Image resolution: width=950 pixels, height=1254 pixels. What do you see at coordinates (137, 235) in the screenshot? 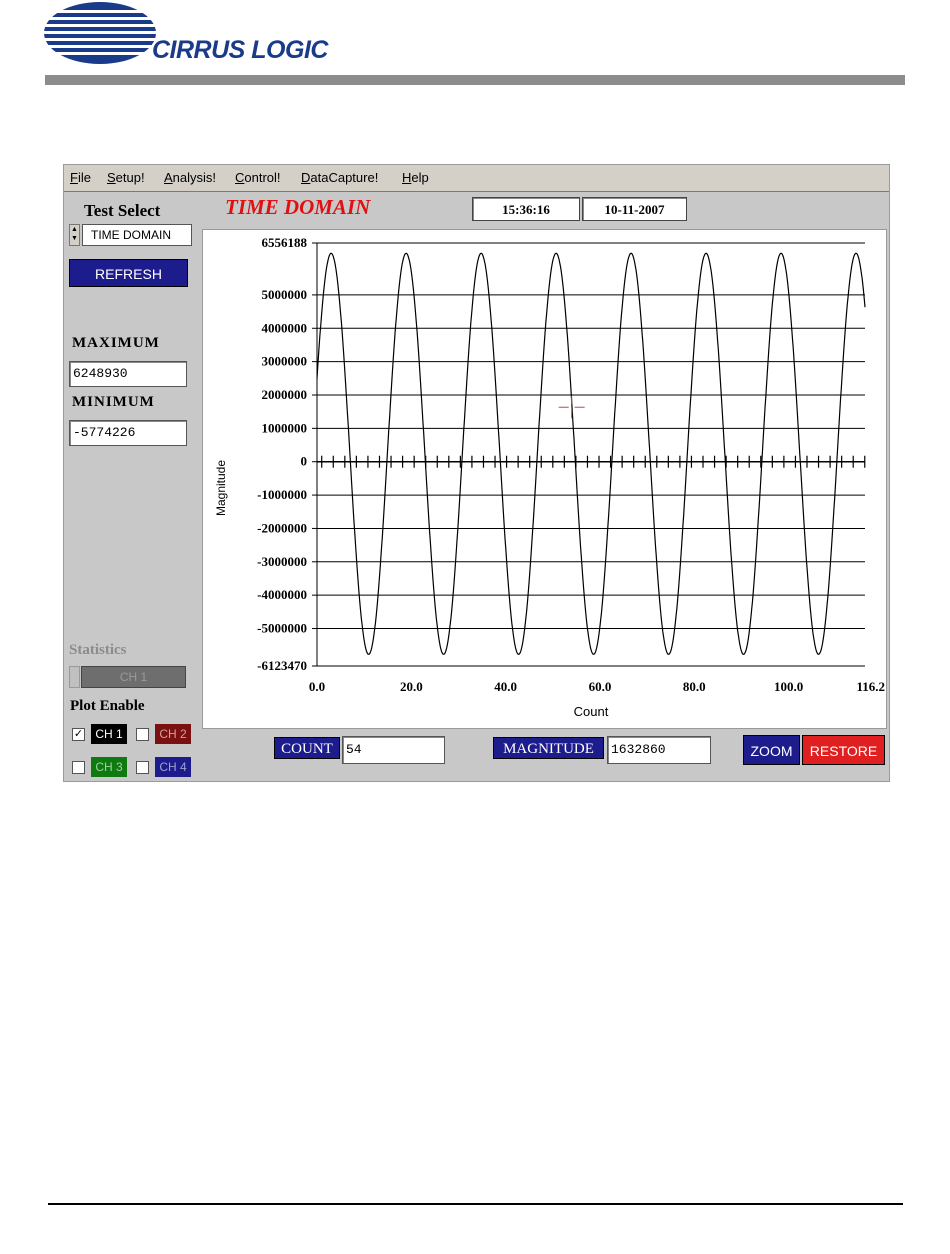
I see `test-select-field: TIME DOMAIN` at bounding box center [137, 235].